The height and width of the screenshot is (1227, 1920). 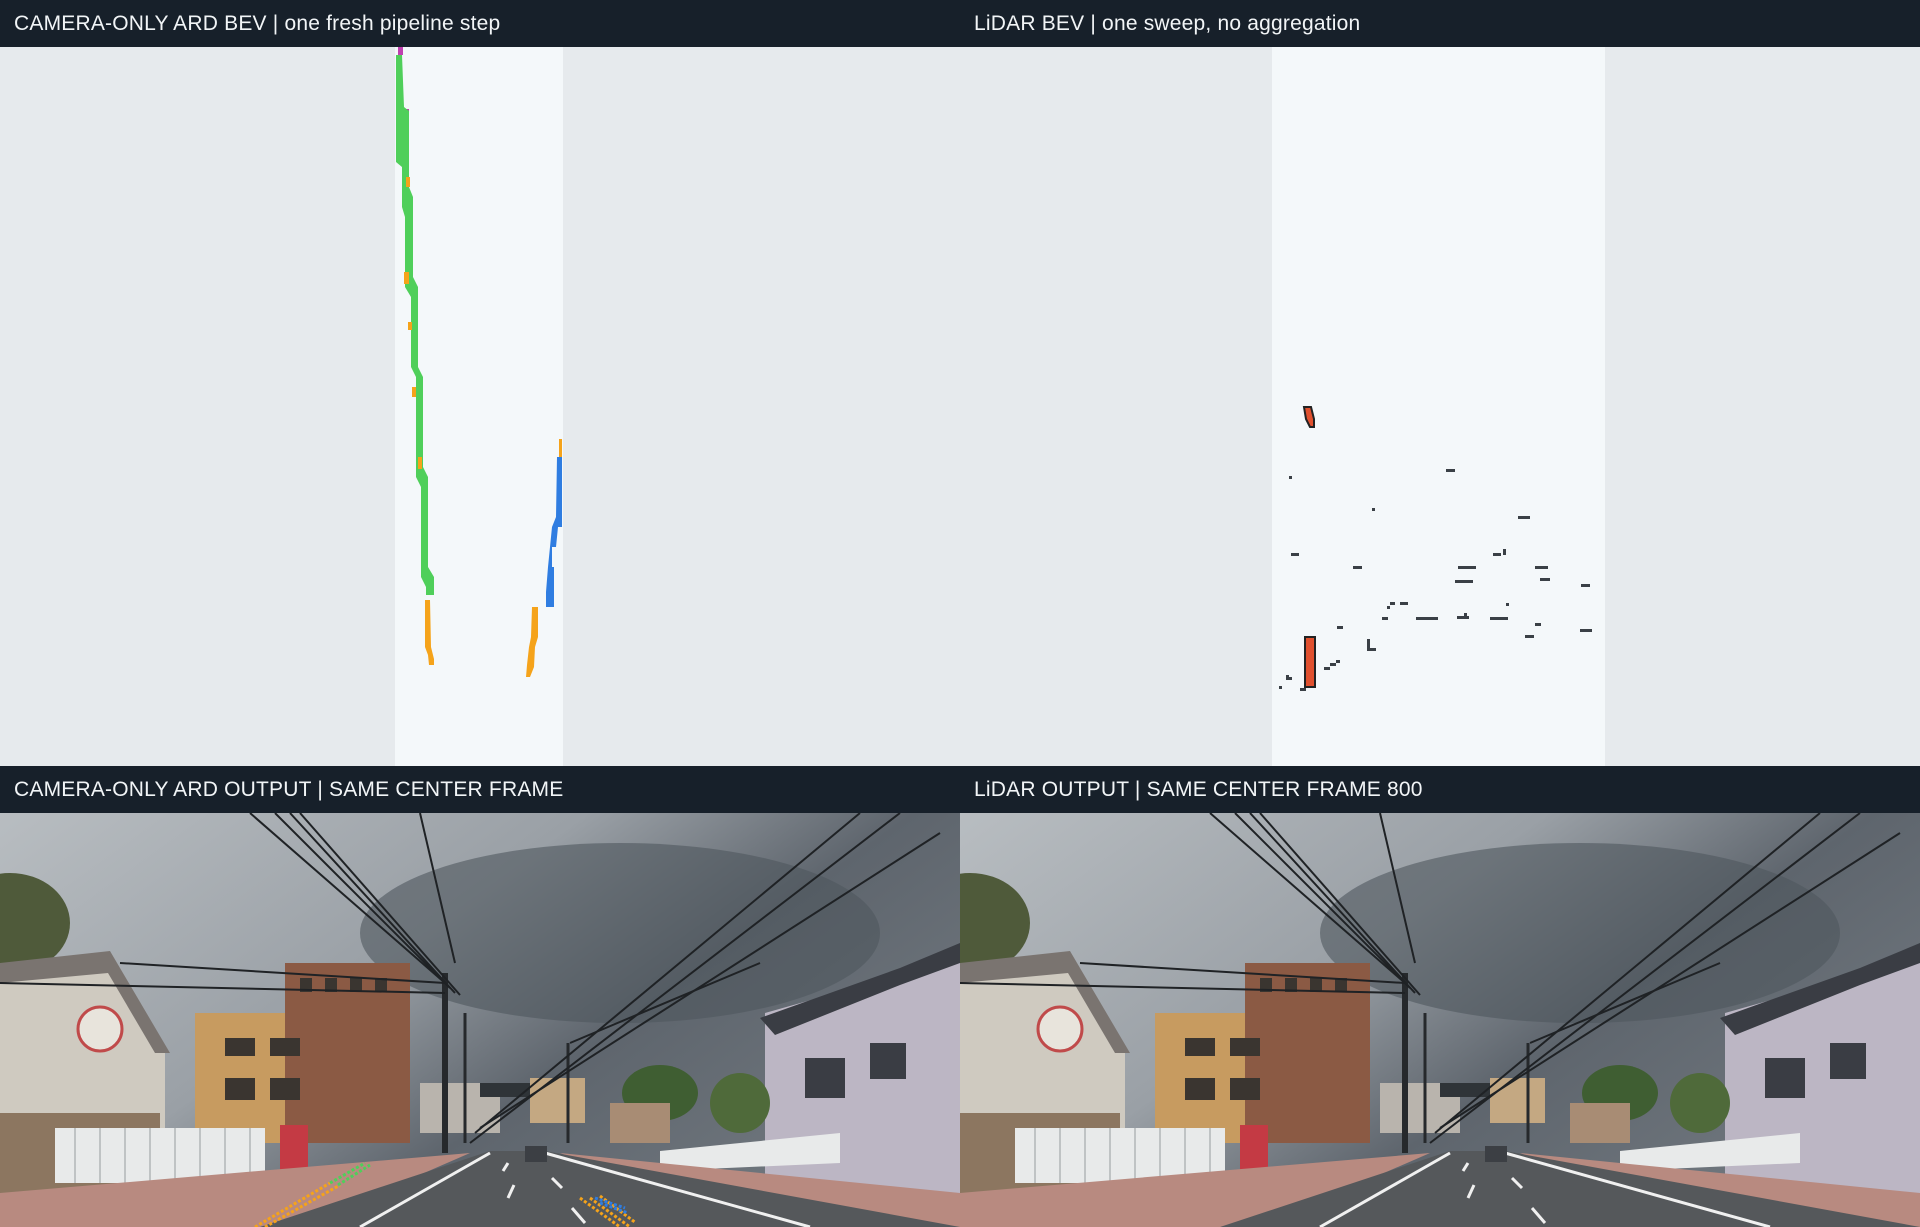 I want to click on lidar-output-title: LiDAR OUTPUT | SAME CENTER FRAME 800, so click(x=1440, y=789).